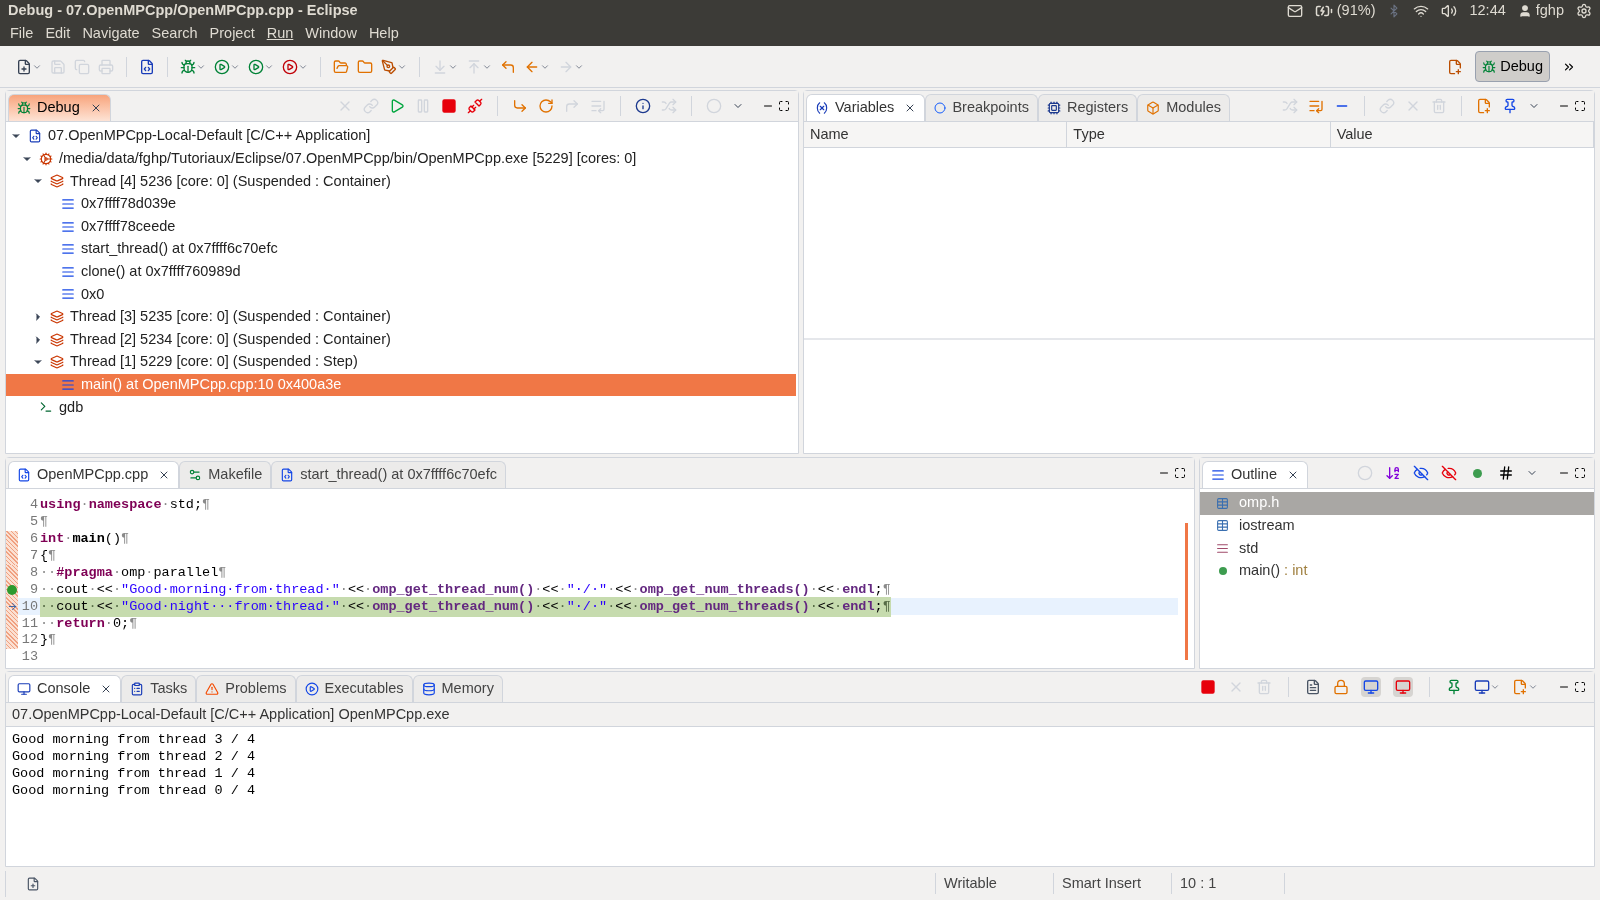 Image resolution: width=1600 pixels, height=900 pixels. What do you see at coordinates (1222, 526) in the screenshot?
I see `include-icon` at bounding box center [1222, 526].